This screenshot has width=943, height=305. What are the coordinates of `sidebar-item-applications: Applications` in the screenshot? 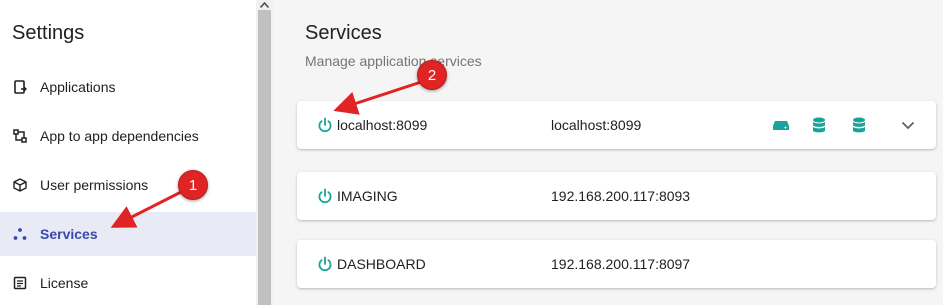 It's located at (128, 87).